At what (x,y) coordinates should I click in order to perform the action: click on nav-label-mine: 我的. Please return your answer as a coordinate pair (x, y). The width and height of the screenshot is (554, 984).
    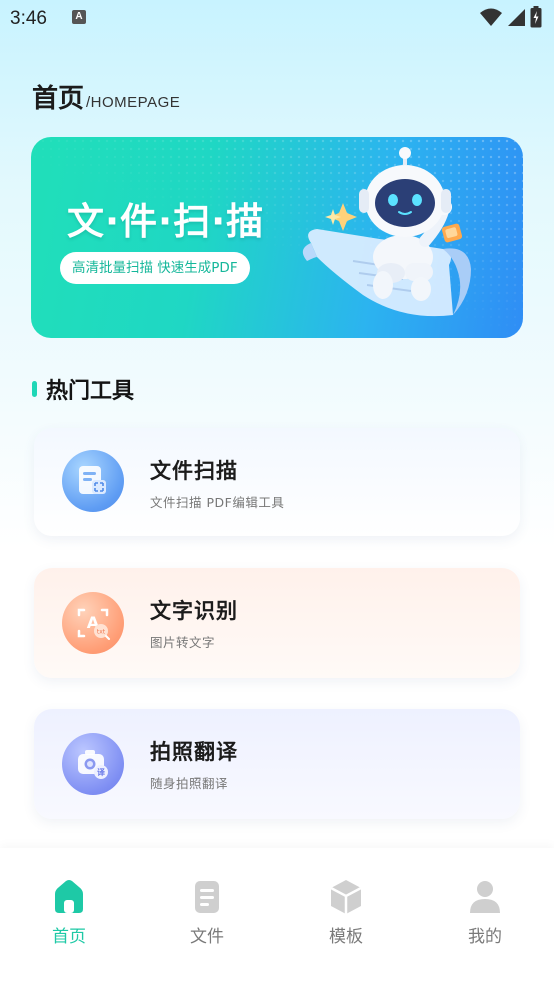
    Looking at the image, I should click on (485, 937).